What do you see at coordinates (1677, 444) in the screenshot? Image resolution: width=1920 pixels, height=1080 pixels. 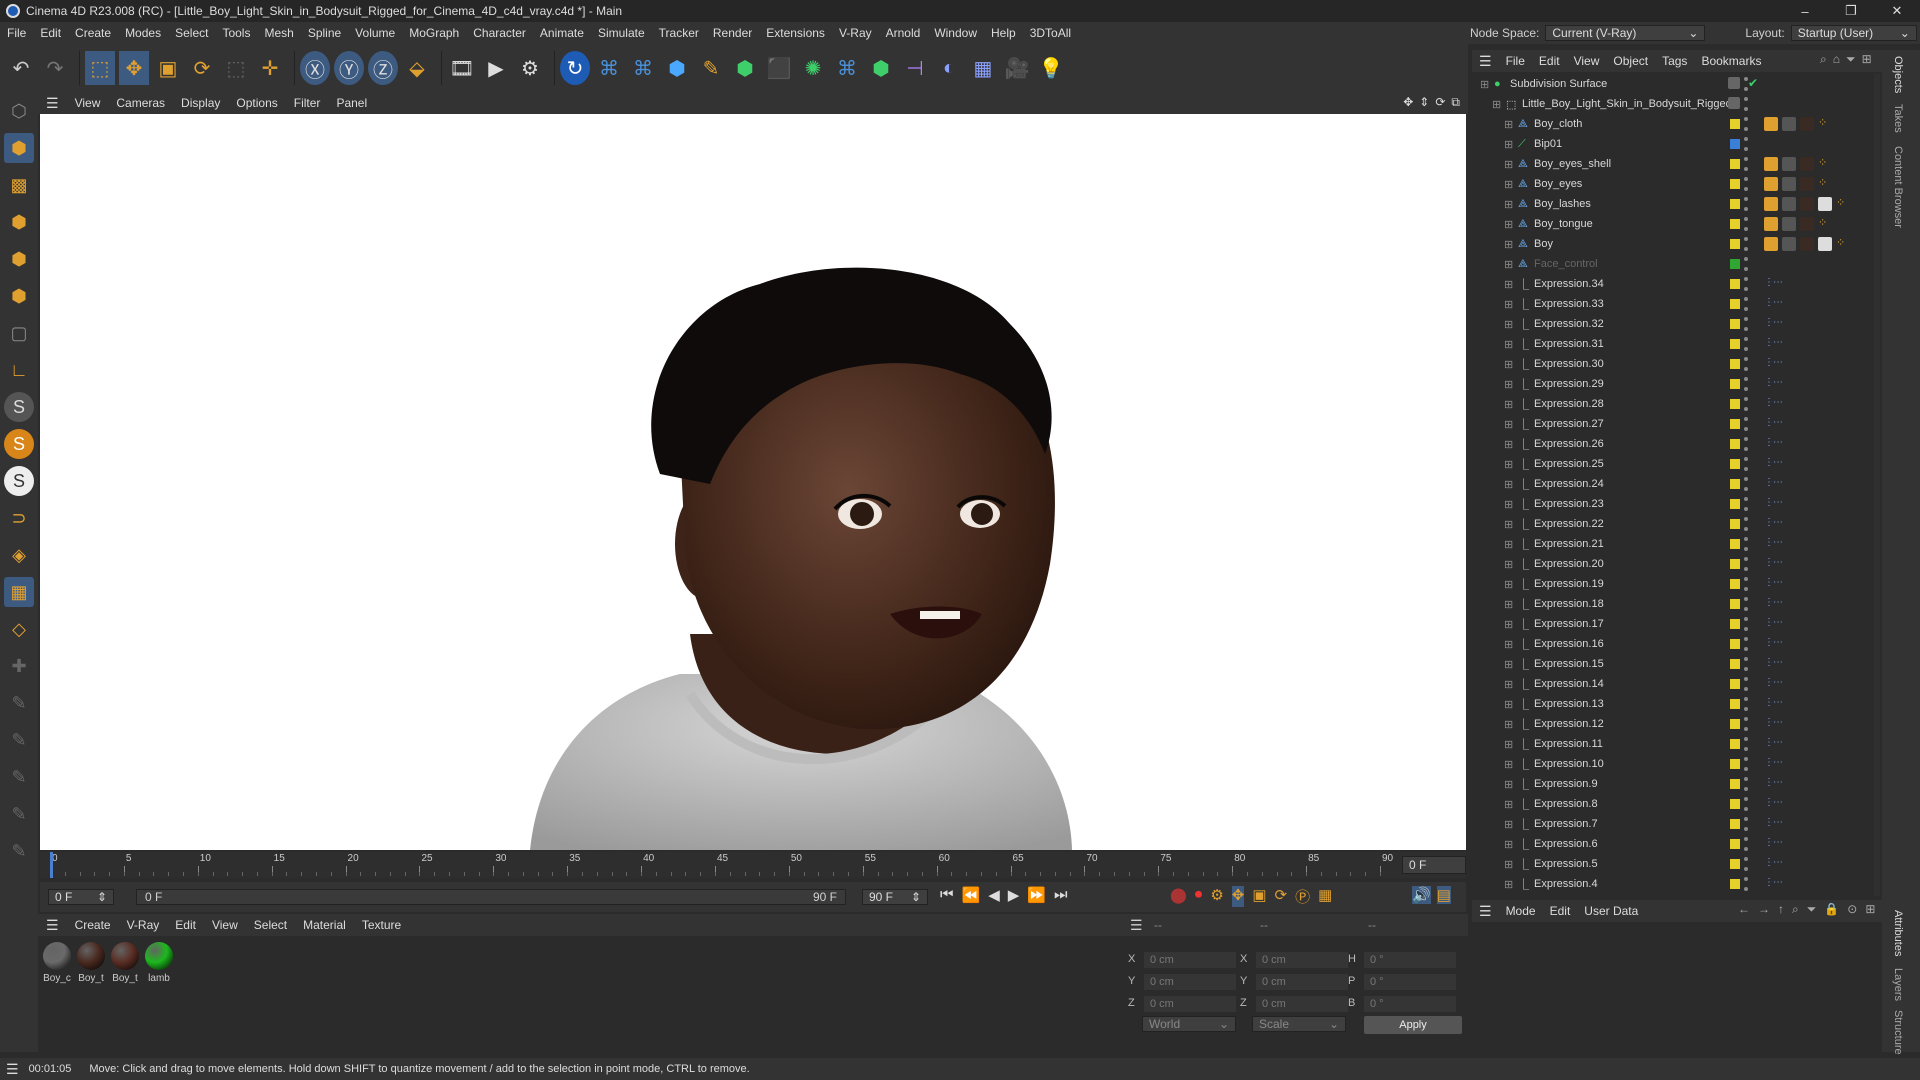 I see `object-row: ⊞ ⎿ Expression.26 ⋮⋯` at bounding box center [1677, 444].